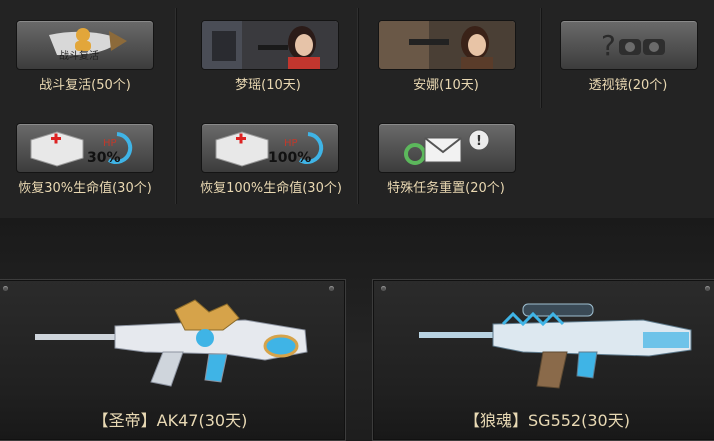  What do you see at coordinates (446, 188) in the screenshot?
I see `item-label: 特殊任务重置(20个)` at bounding box center [446, 188].